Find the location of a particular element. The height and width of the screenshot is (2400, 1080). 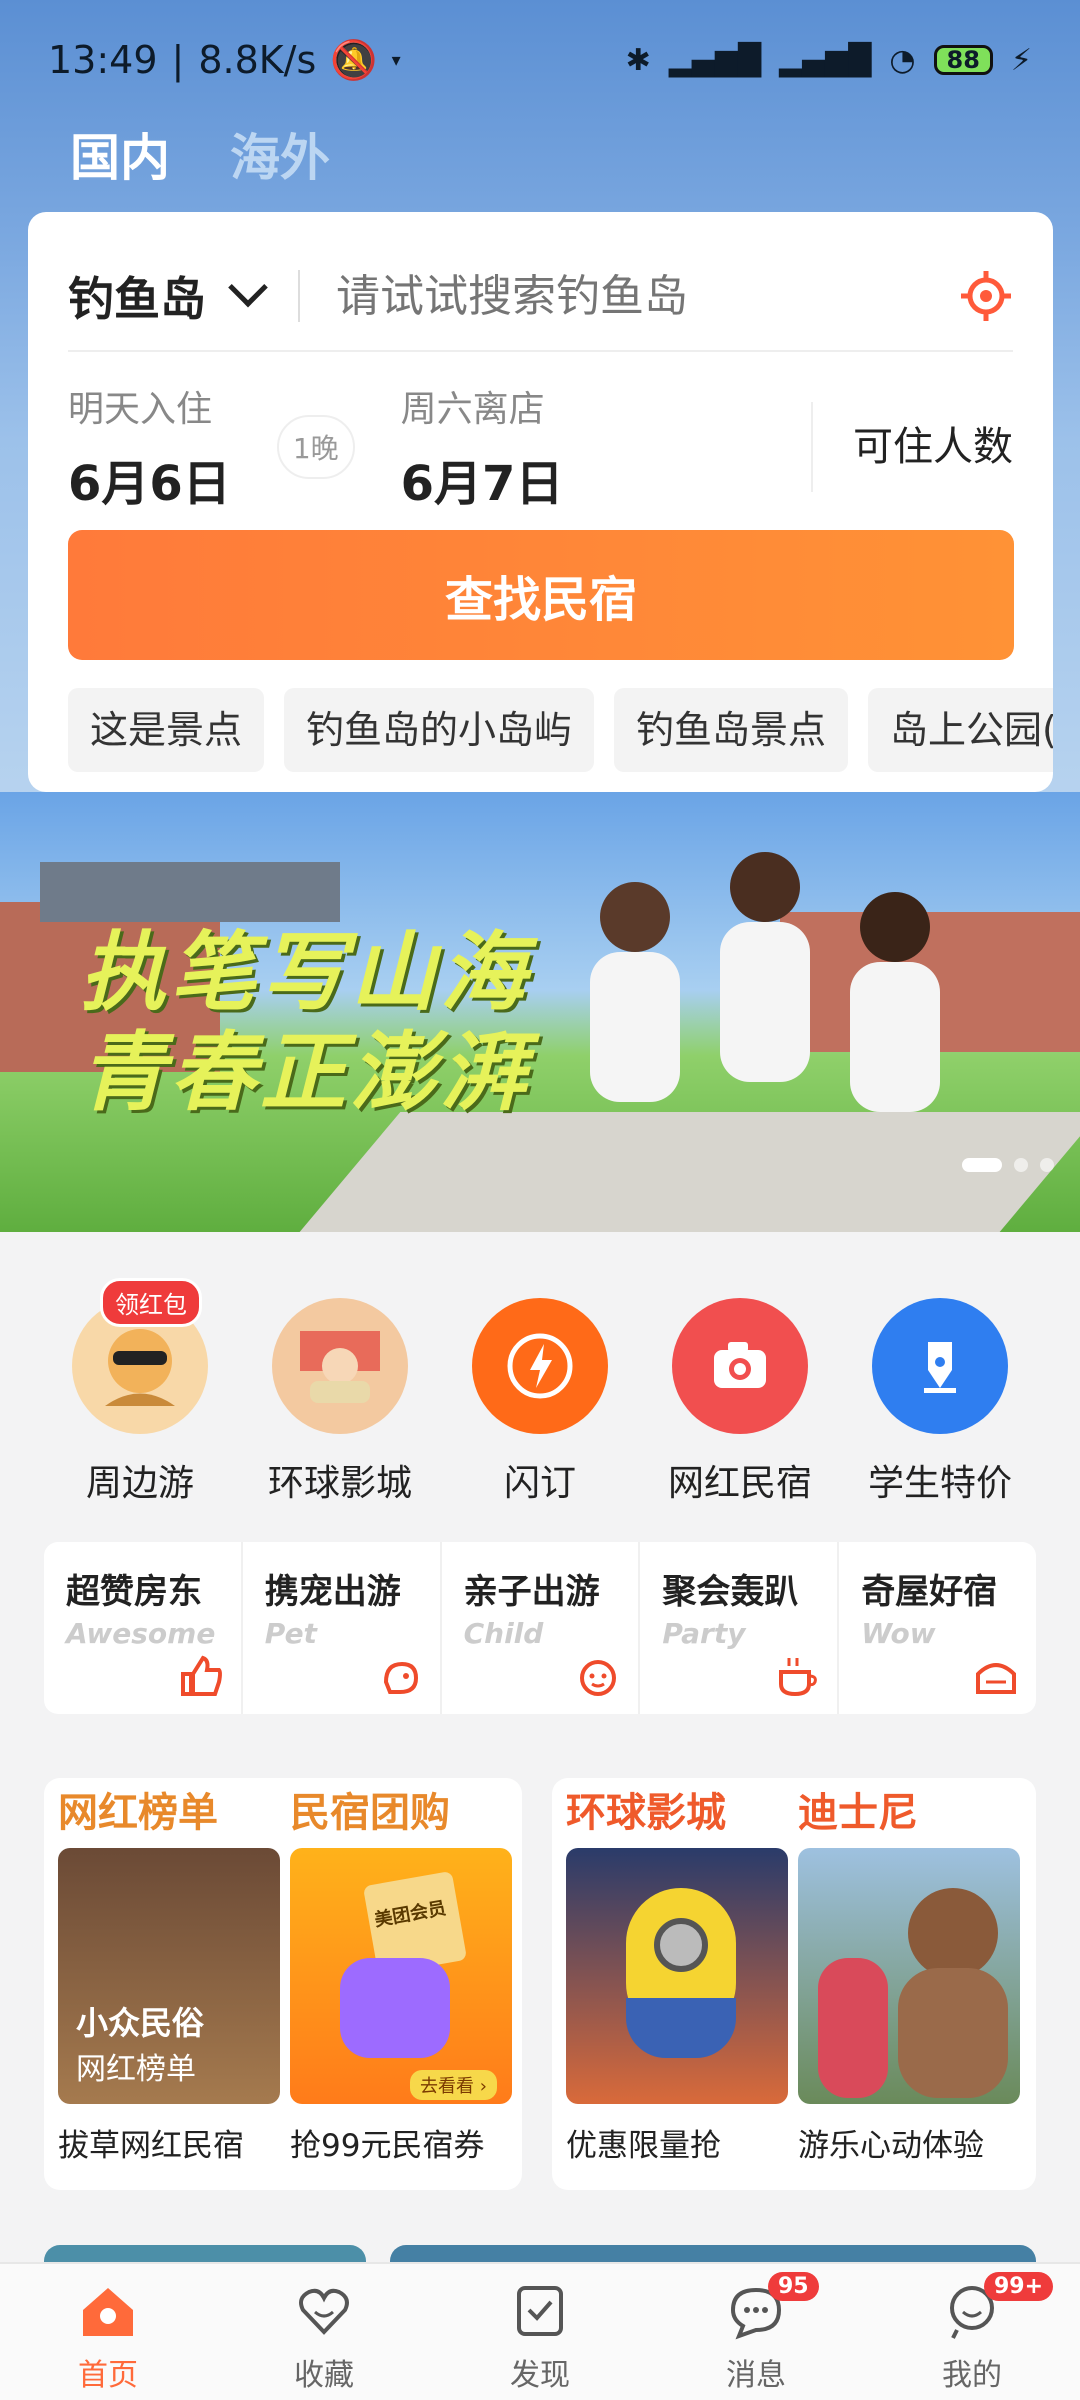

category-flash: 闪订 is located at coordinates (540, 1402).